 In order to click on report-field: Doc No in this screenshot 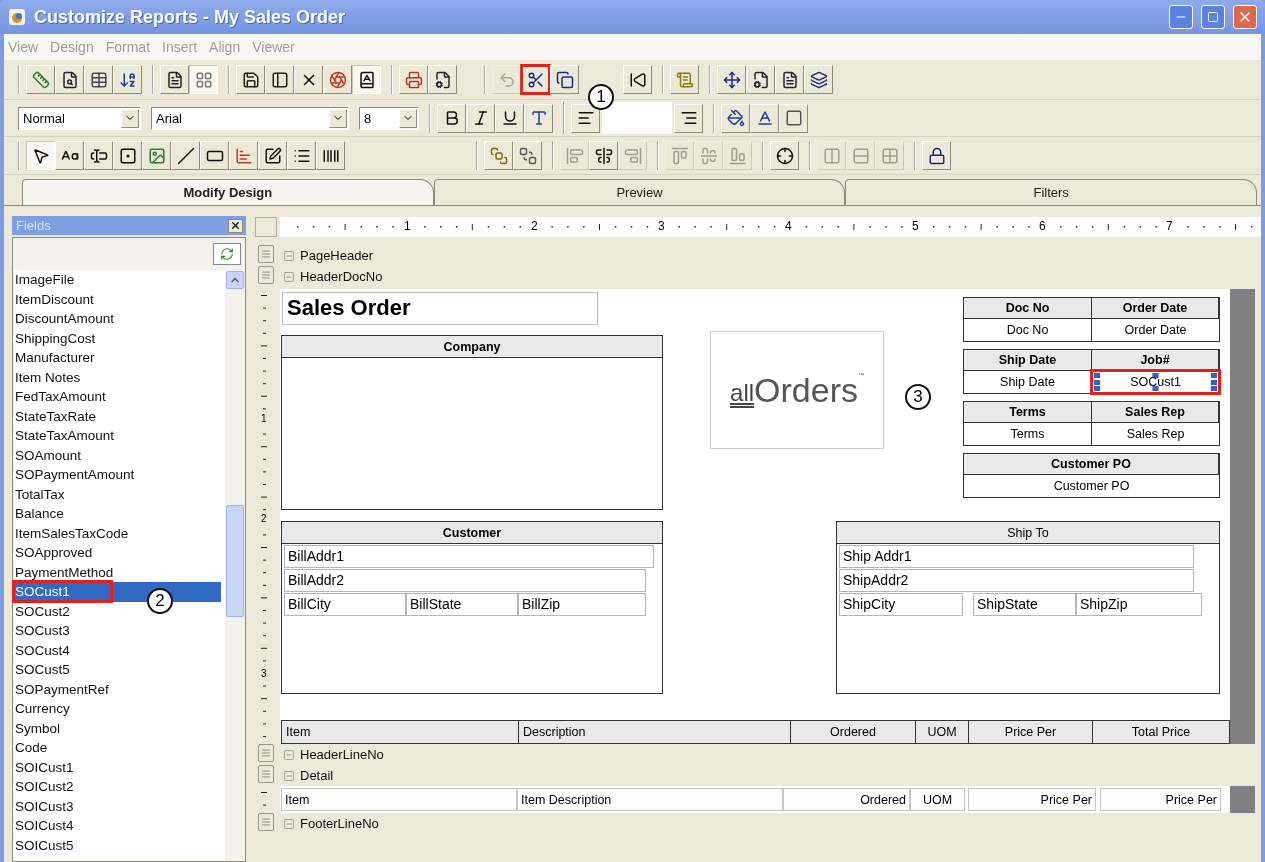, I will do `click(1028, 330)`.